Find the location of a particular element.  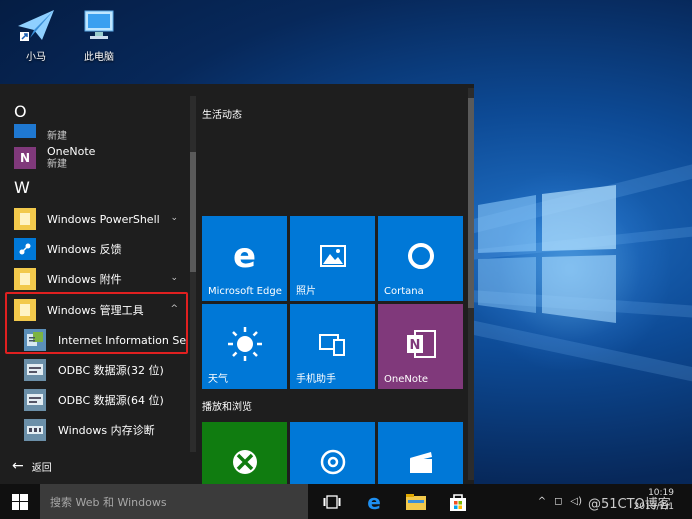

tile-groove-music is located at coordinates (332, 453).